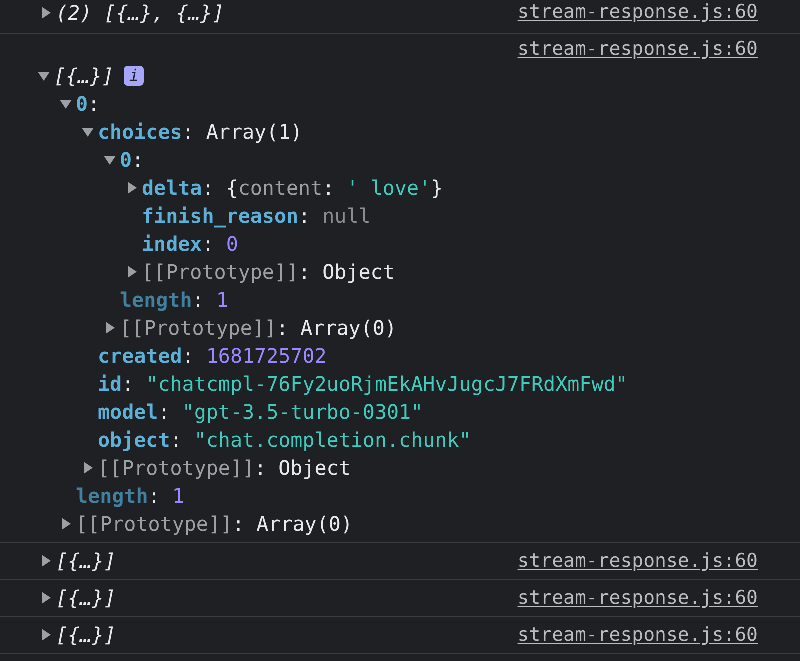 The height and width of the screenshot is (661, 800). I want to click on property-line: id: "chatcmpl-76Fy2uoRjmEkAHvJugcJ7FRdXmFwd", so click(363, 384).